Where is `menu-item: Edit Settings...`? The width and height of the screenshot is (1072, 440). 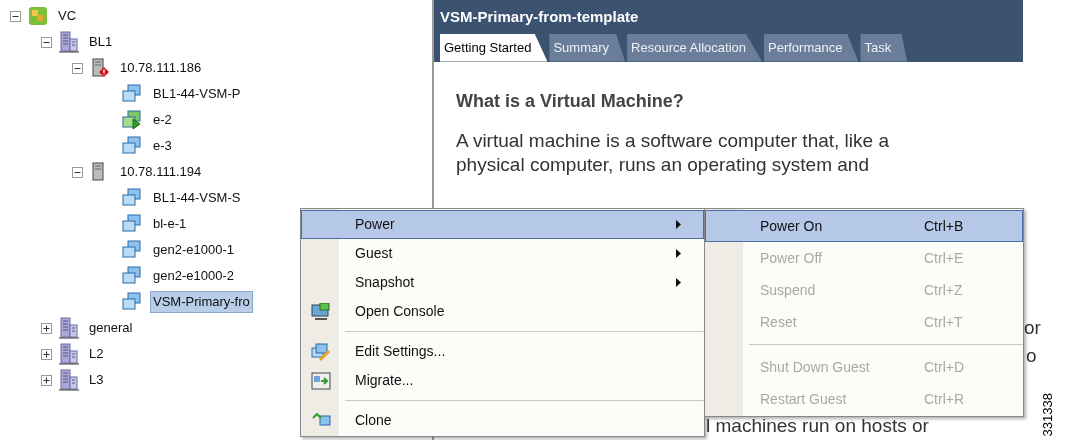 menu-item: Edit Settings... is located at coordinates (502, 351).